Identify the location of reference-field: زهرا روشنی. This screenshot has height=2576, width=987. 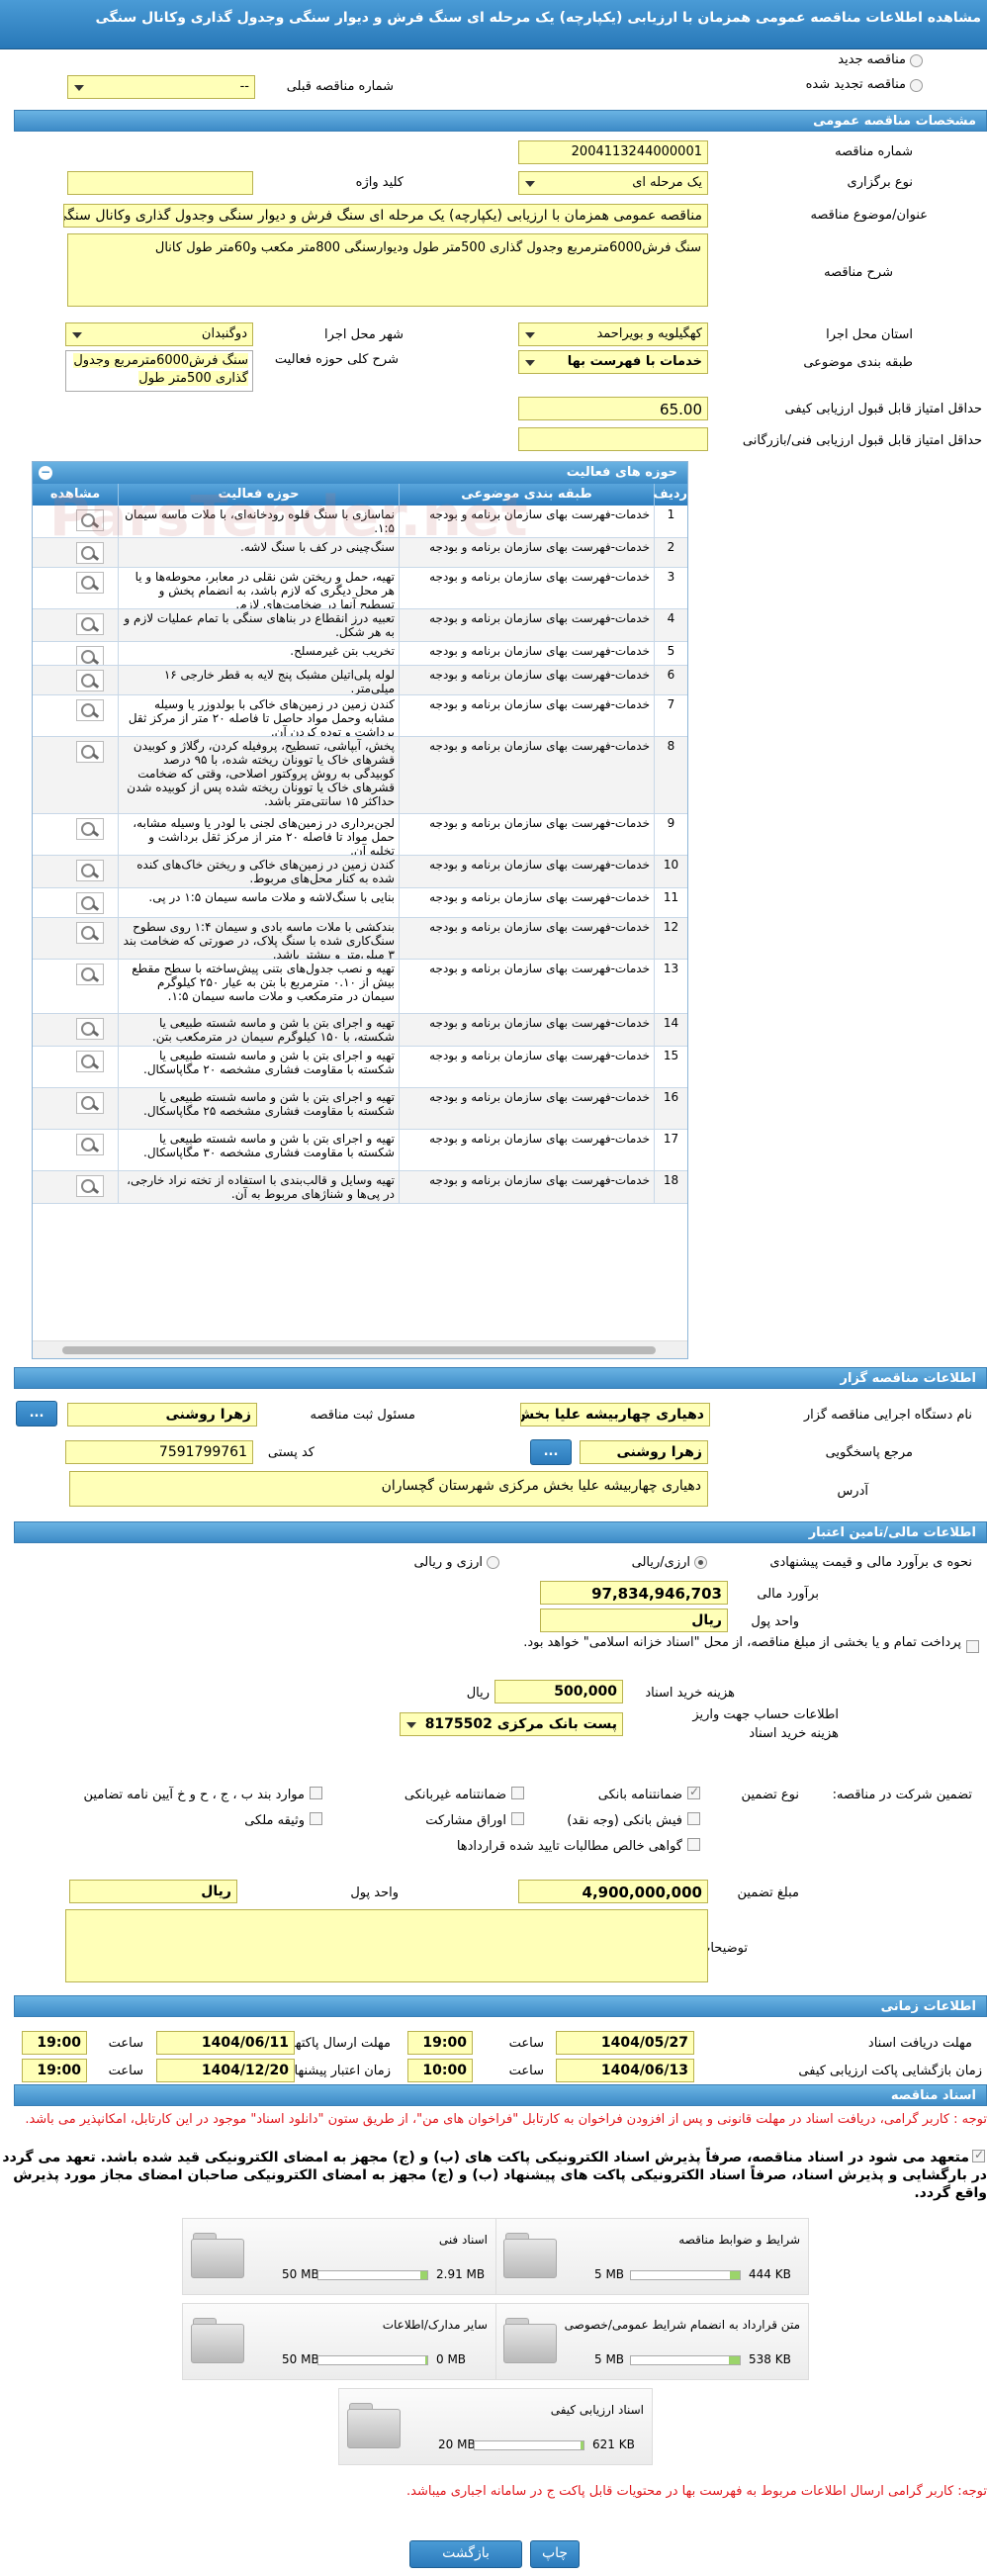
(644, 1452).